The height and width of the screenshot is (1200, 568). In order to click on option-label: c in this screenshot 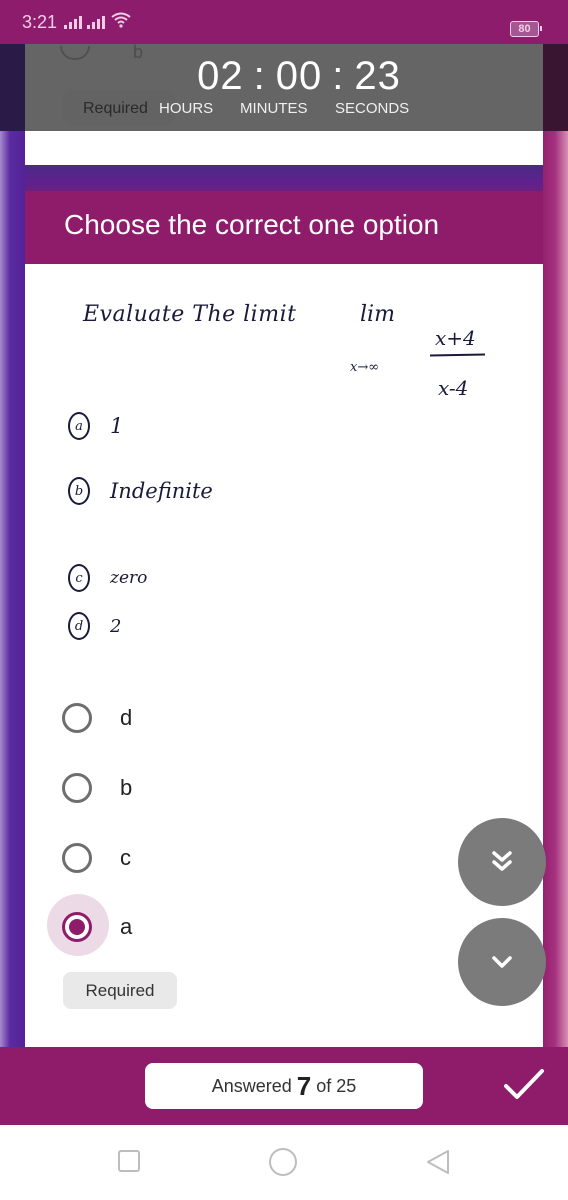, I will do `click(125, 857)`.